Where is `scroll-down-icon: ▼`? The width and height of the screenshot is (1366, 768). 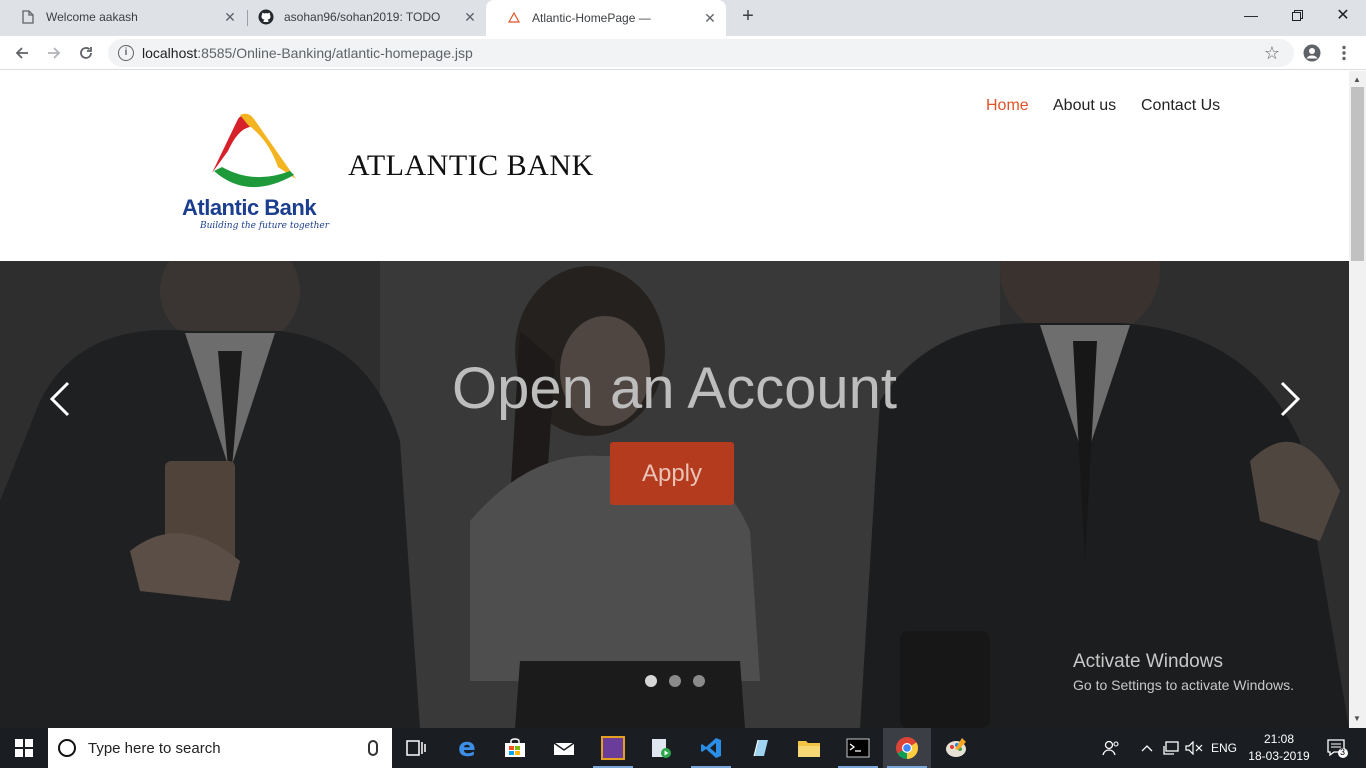
scroll-down-icon: ▼ is located at coordinates (1357, 718).